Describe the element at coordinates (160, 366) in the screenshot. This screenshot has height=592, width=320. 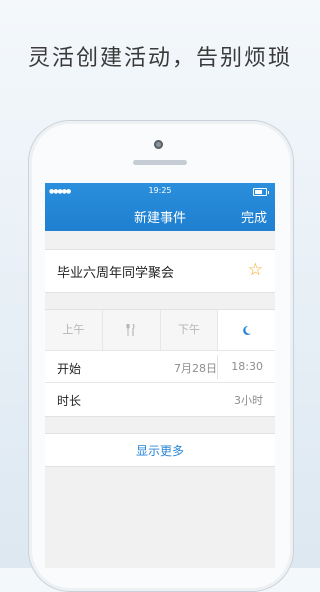
I see `start-row: 开始 7月28日 18:30` at that location.